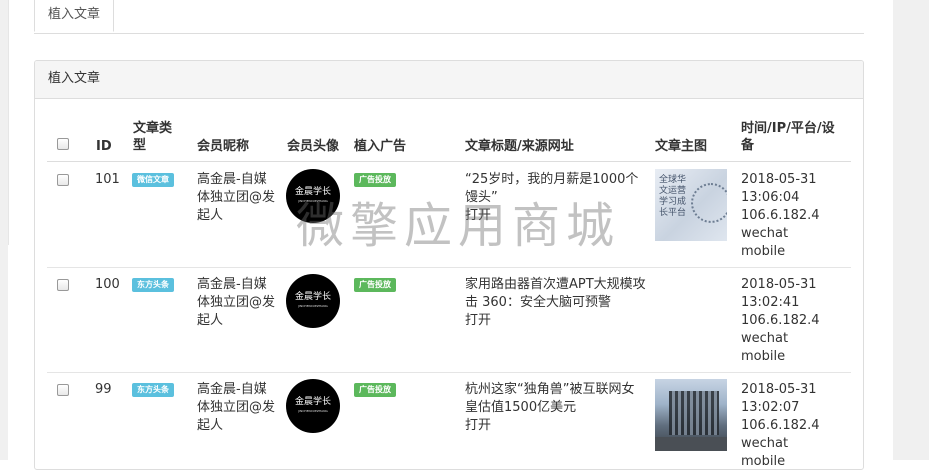 This screenshot has width=929, height=470. What do you see at coordinates (107, 179) in the screenshot?
I see `row-id: 101` at bounding box center [107, 179].